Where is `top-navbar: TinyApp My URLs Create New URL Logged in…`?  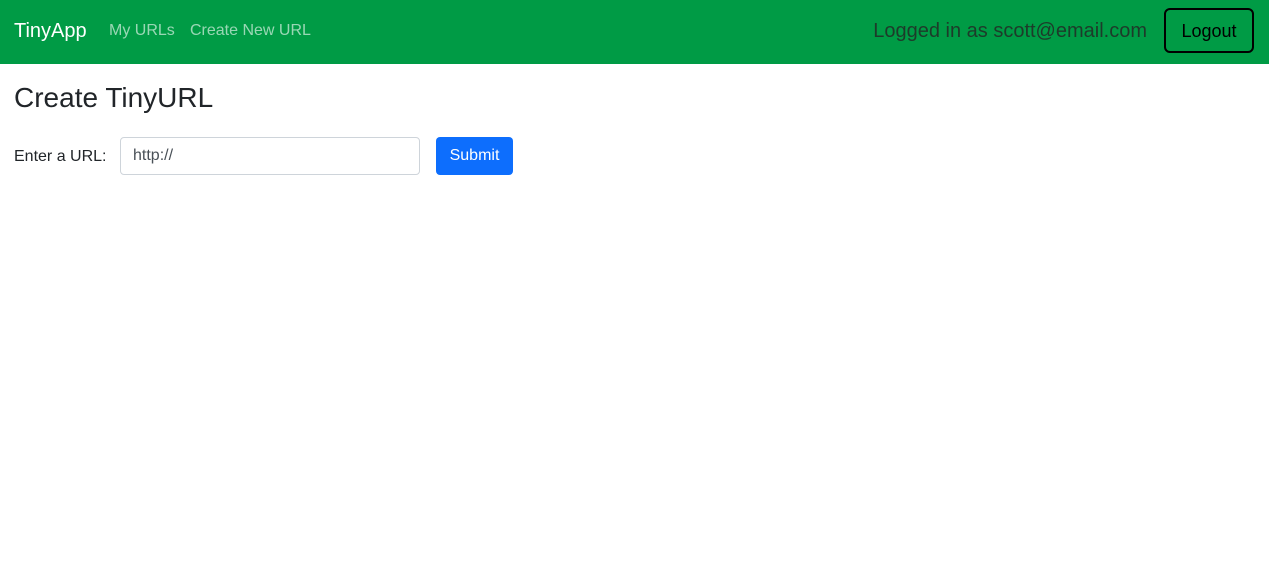
top-navbar: TinyApp My URLs Create New URL Logged in… is located at coordinates (634, 32).